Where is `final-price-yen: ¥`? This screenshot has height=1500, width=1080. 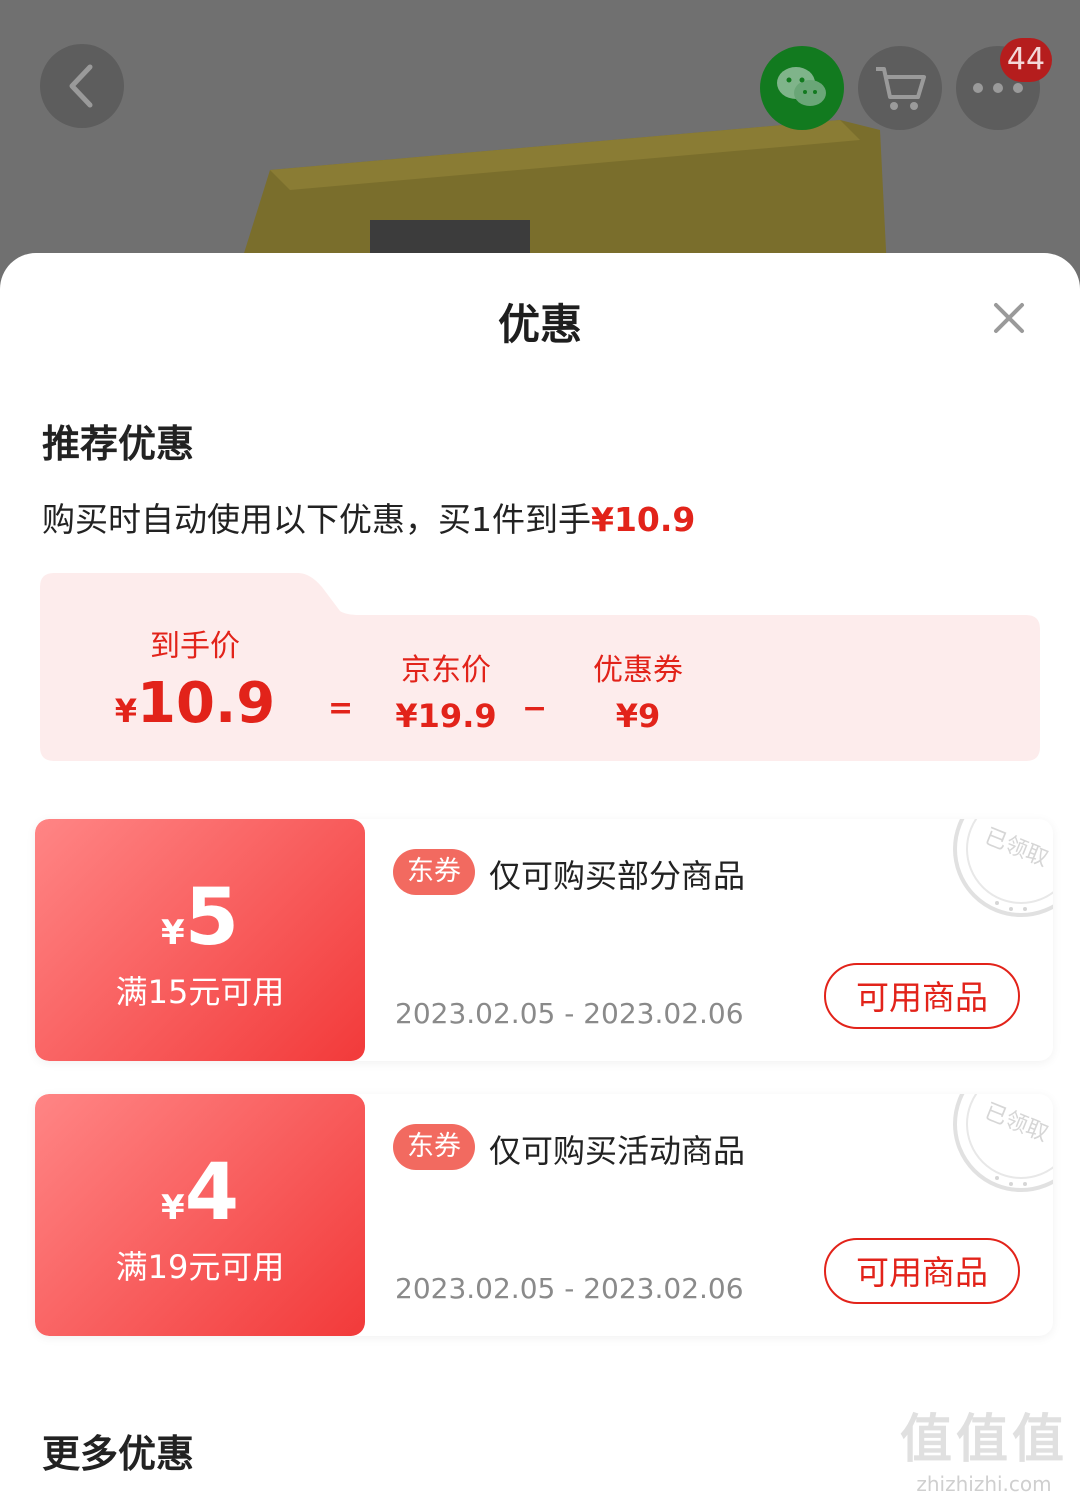
final-price-yen: ¥ is located at coordinates (126, 711).